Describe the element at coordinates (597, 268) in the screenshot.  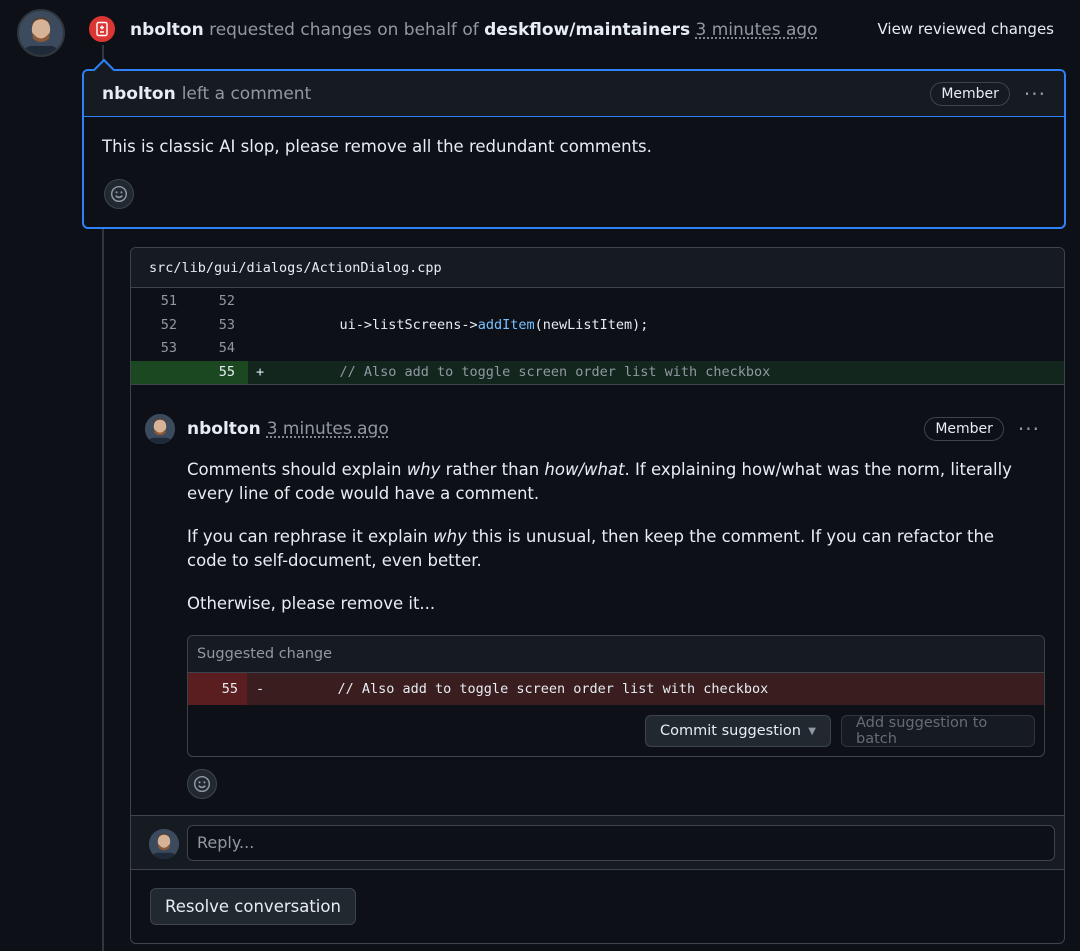
I see `file-path: src/lib/gui/dialogs/ActionDialog.cpp` at that location.